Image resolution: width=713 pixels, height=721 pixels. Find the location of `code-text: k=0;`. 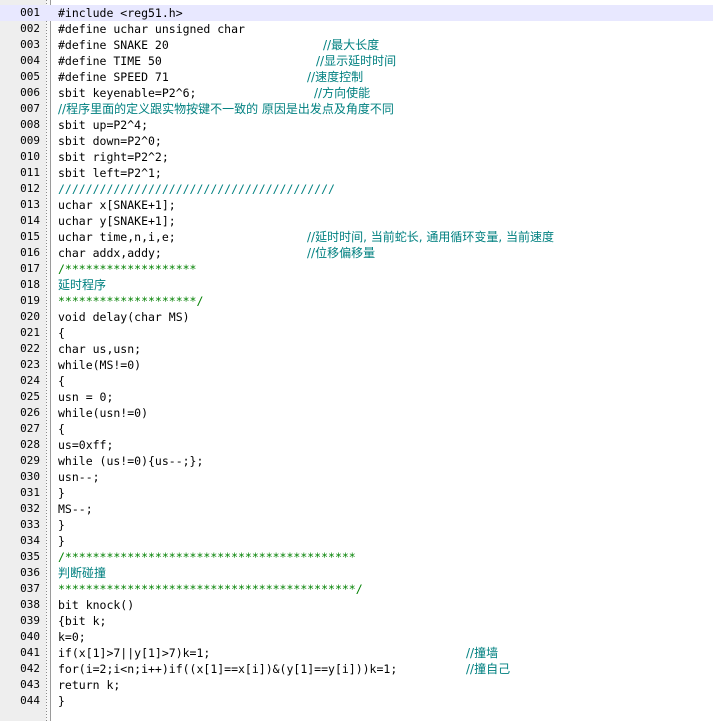

code-text: k=0; is located at coordinates (72, 637).